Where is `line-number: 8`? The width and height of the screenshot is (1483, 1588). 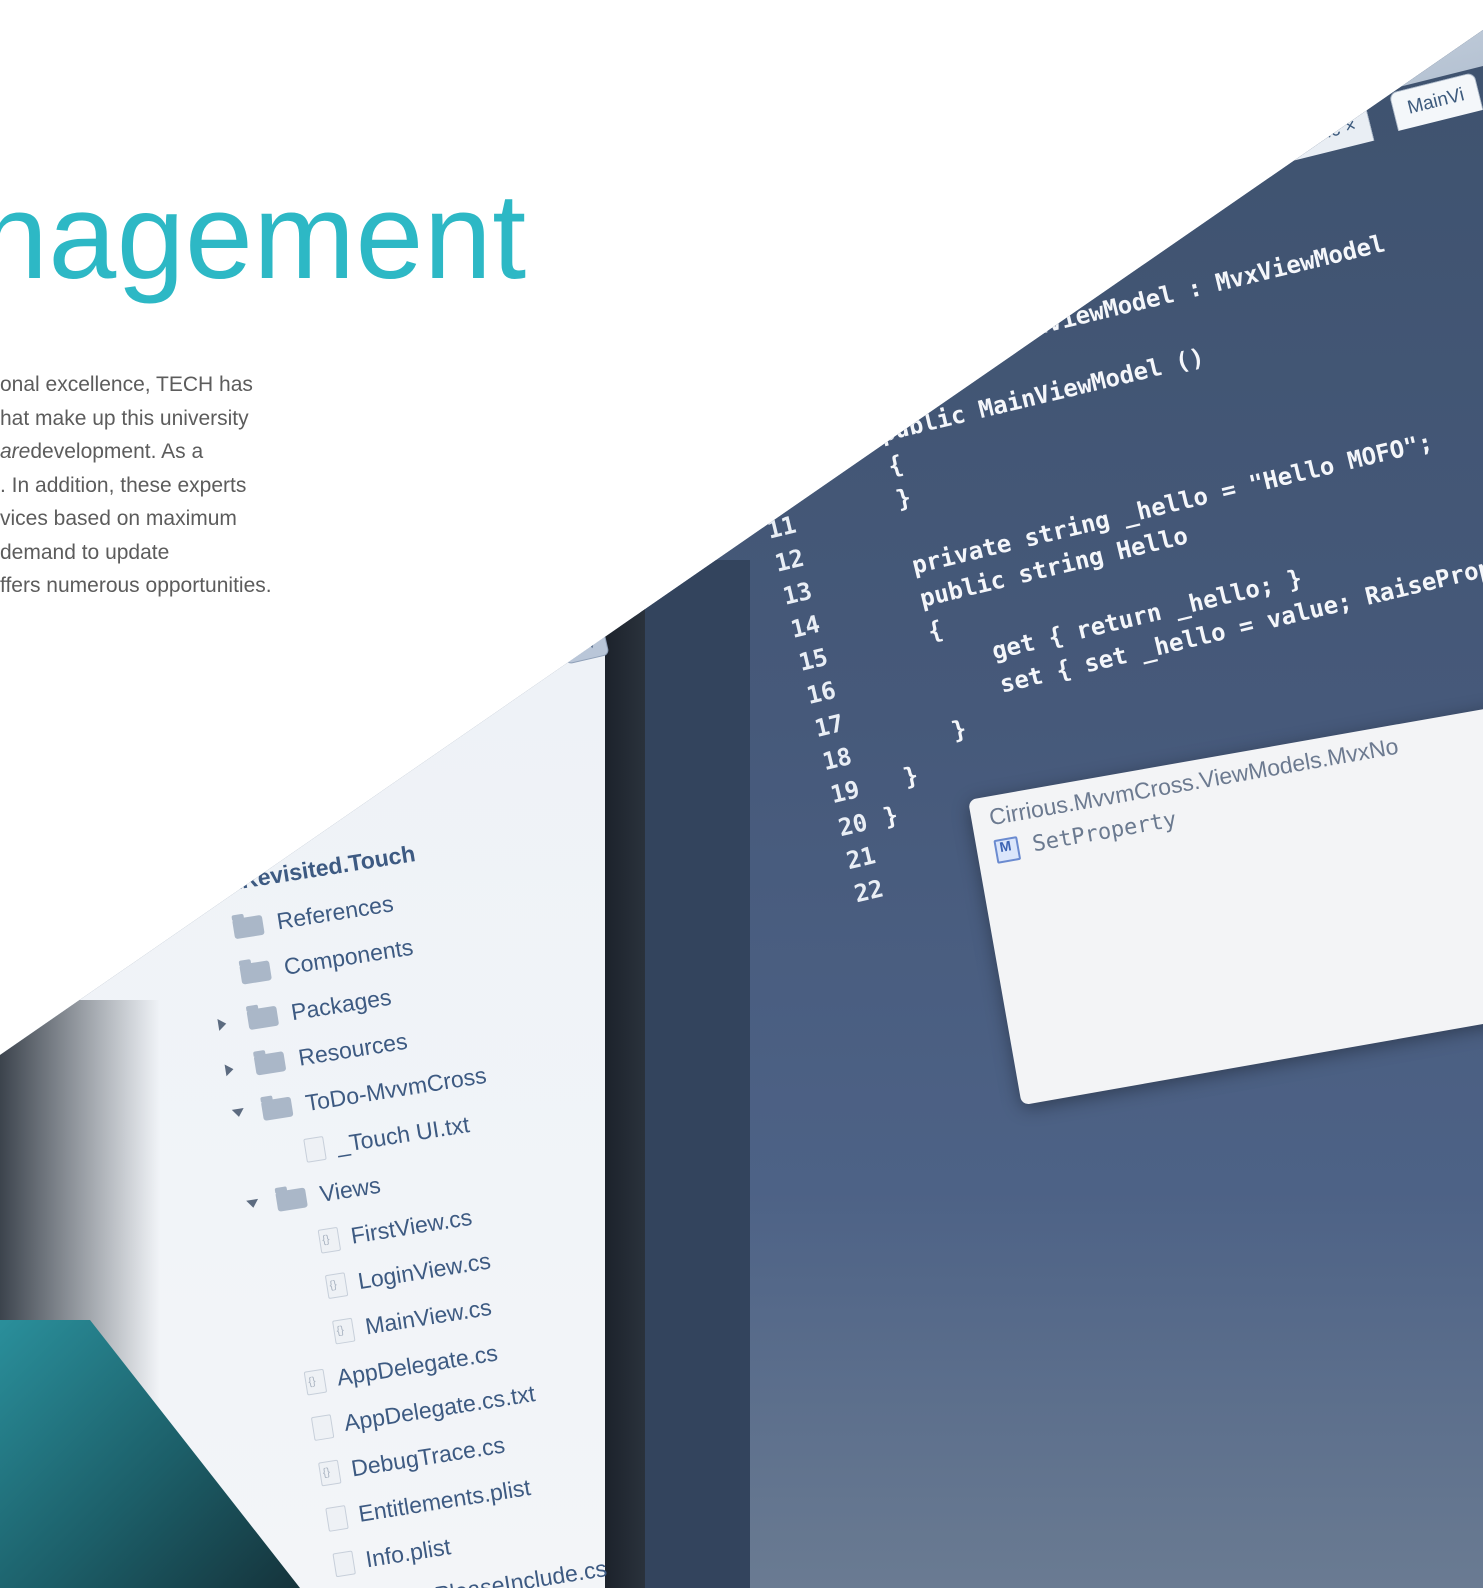
line-number: 8 is located at coordinates (750, 430).